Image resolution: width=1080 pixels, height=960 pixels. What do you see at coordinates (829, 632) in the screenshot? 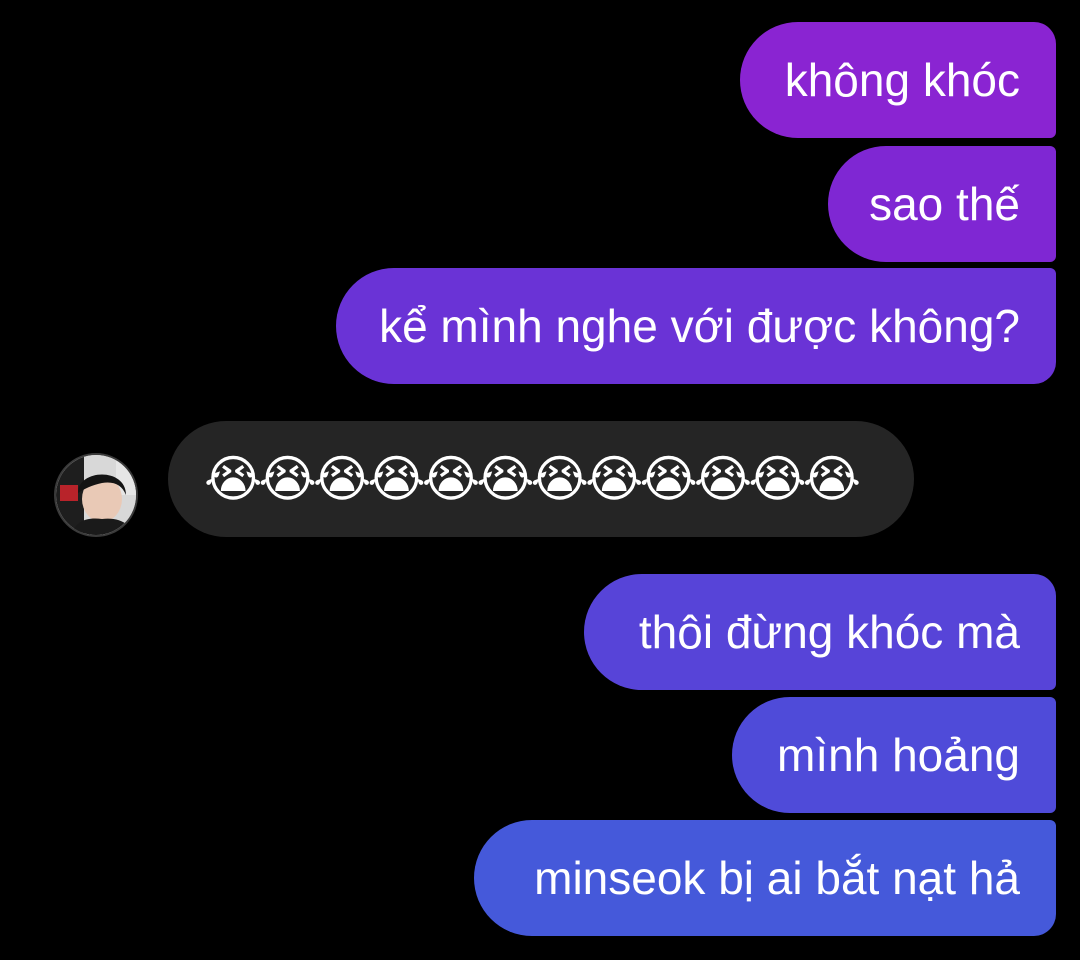
I see `message-text: thôi đừng khóc mà` at bounding box center [829, 632].